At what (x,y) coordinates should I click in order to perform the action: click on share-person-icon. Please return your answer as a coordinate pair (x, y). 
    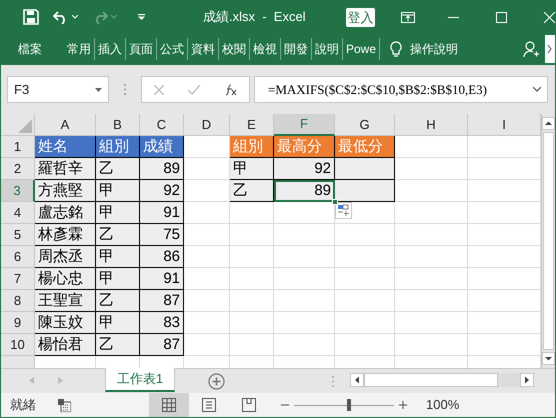
    Looking at the image, I should click on (531, 49).